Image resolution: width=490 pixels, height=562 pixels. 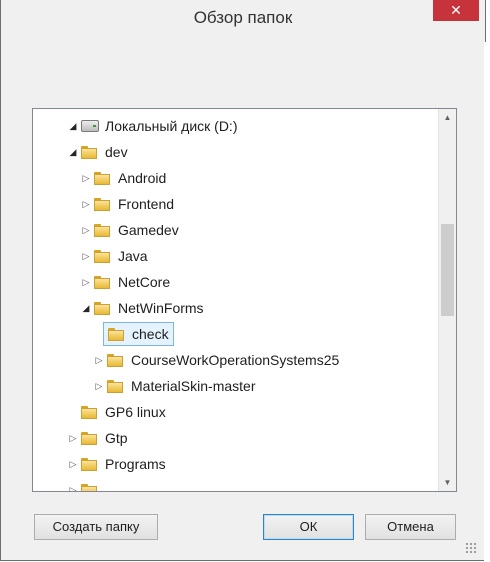 I want to click on tree-item-label: Локальный диск (D:), so click(x=171, y=126).